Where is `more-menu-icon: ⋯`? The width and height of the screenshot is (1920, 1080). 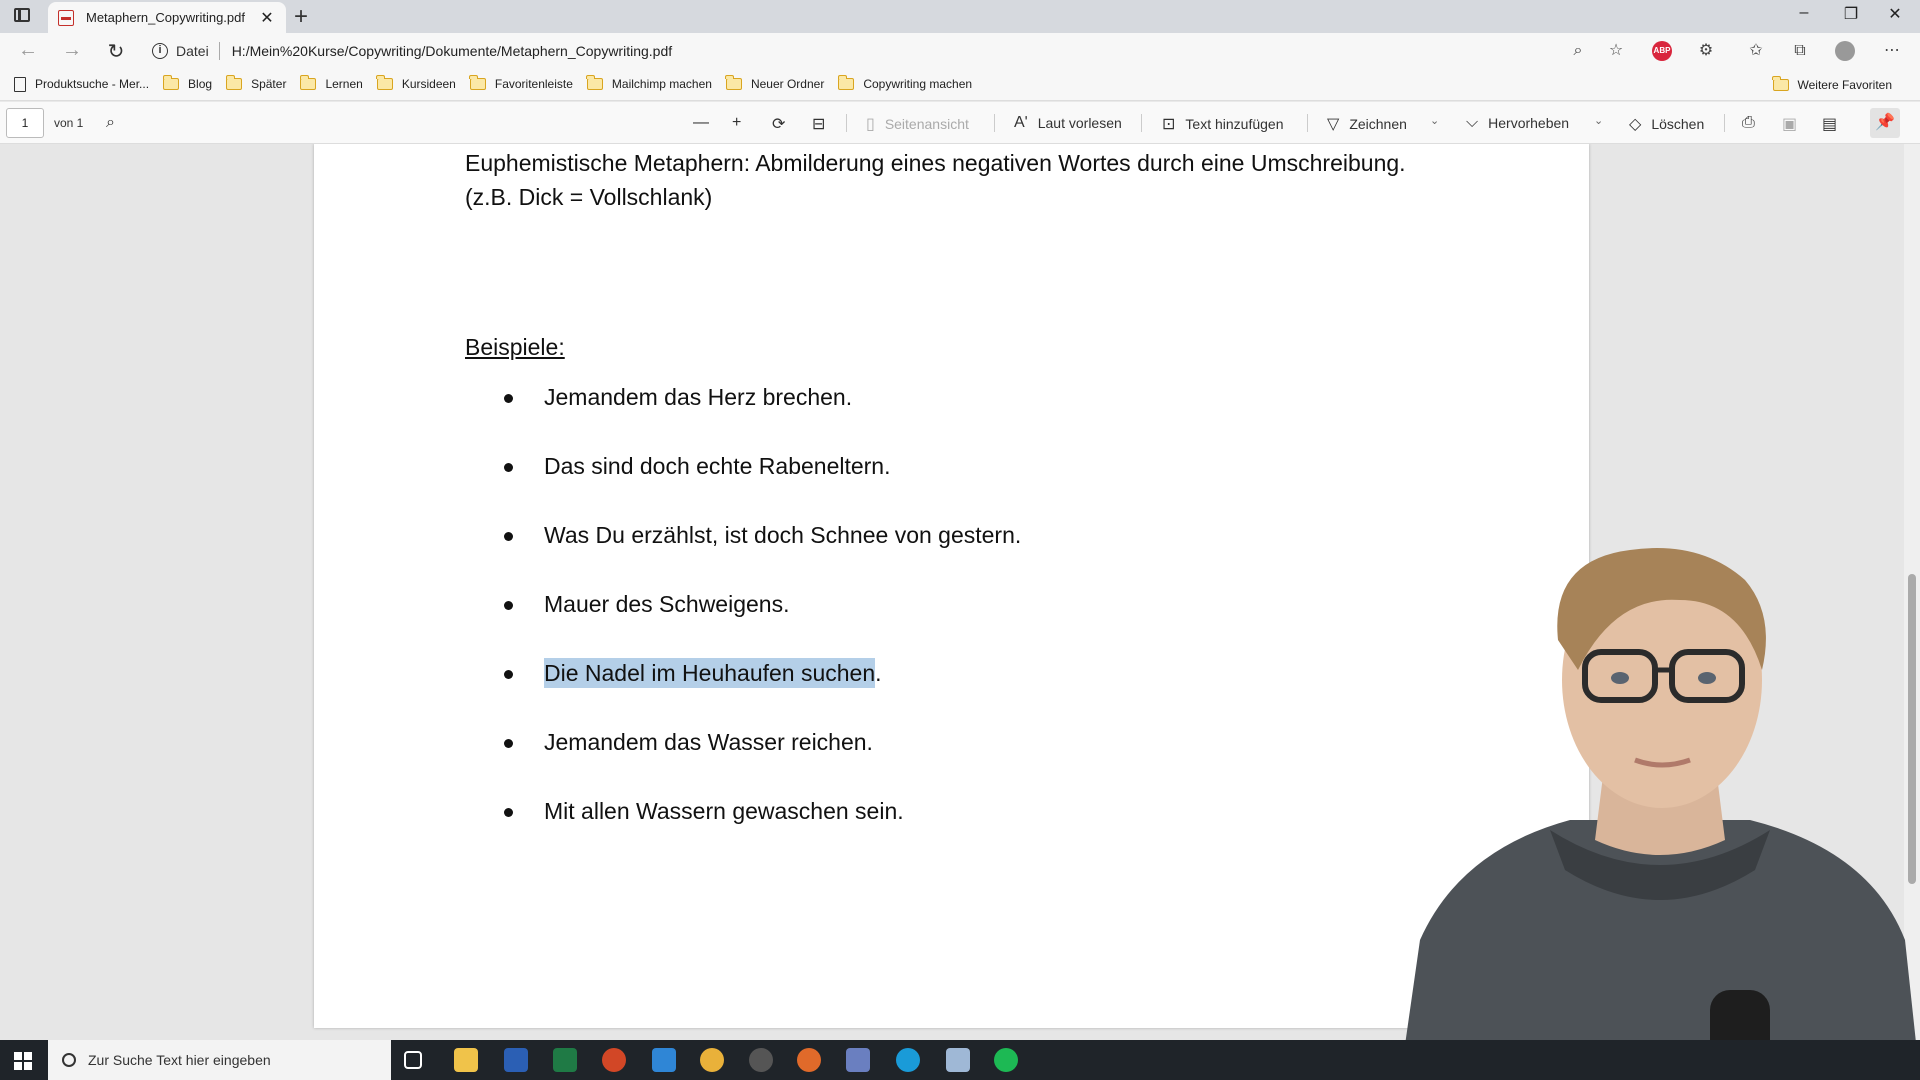 more-menu-icon: ⋯ is located at coordinates (1892, 51).